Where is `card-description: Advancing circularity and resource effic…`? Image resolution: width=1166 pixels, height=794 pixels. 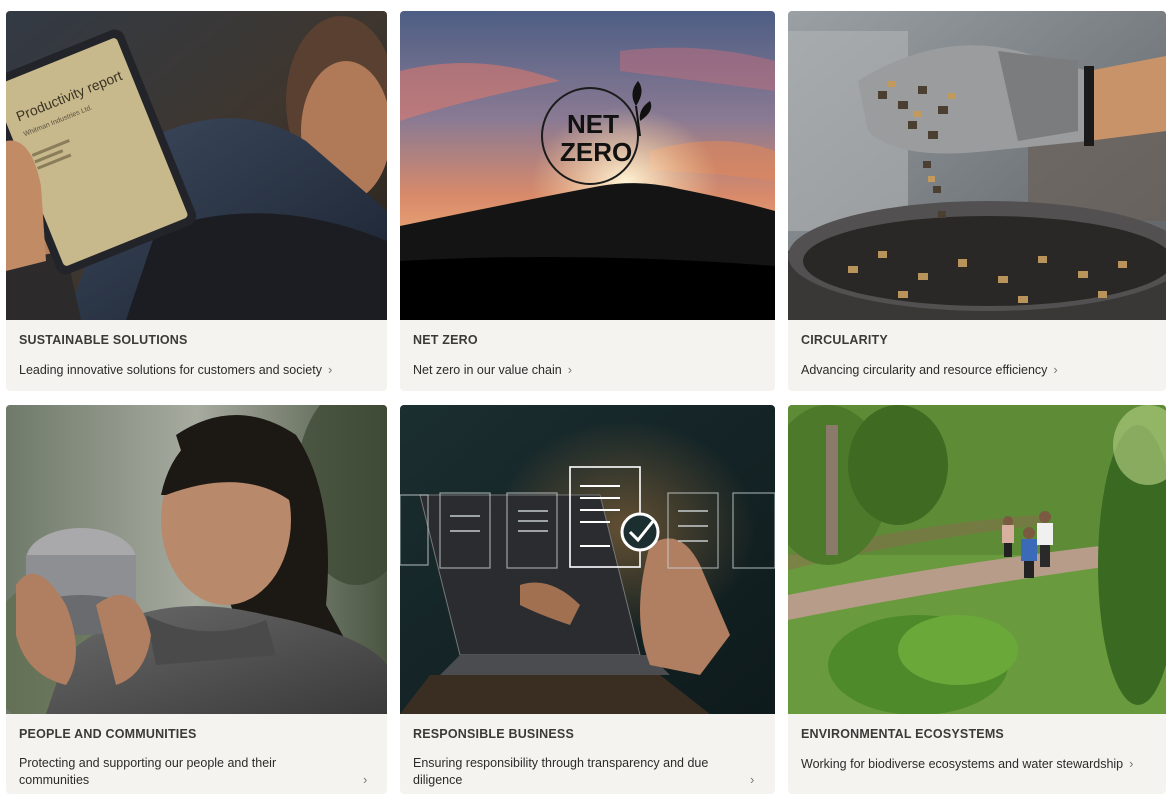 card-description: Advancing circularity and resource effic… is located at coordinates (929, 370).